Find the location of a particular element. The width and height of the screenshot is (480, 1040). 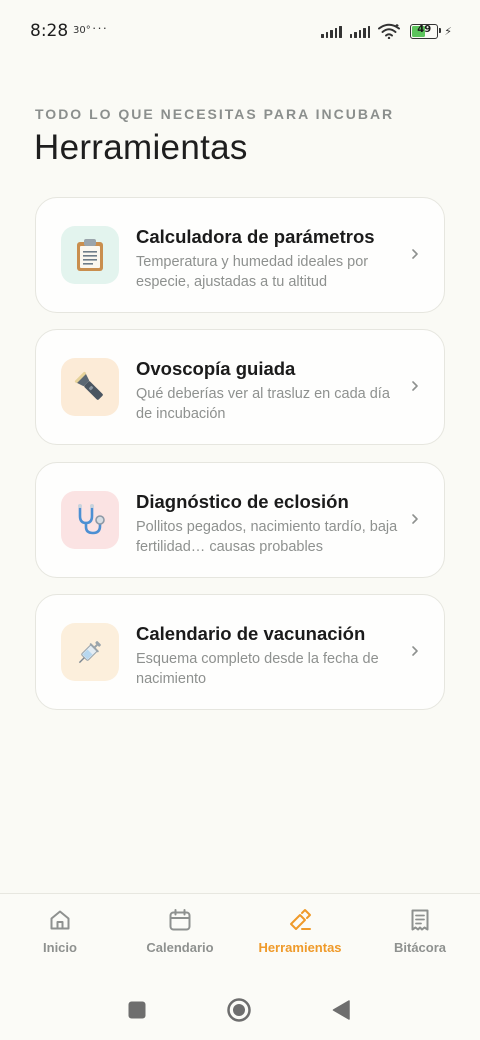

system-navigation-bar is located at coordinates (240, 1007).